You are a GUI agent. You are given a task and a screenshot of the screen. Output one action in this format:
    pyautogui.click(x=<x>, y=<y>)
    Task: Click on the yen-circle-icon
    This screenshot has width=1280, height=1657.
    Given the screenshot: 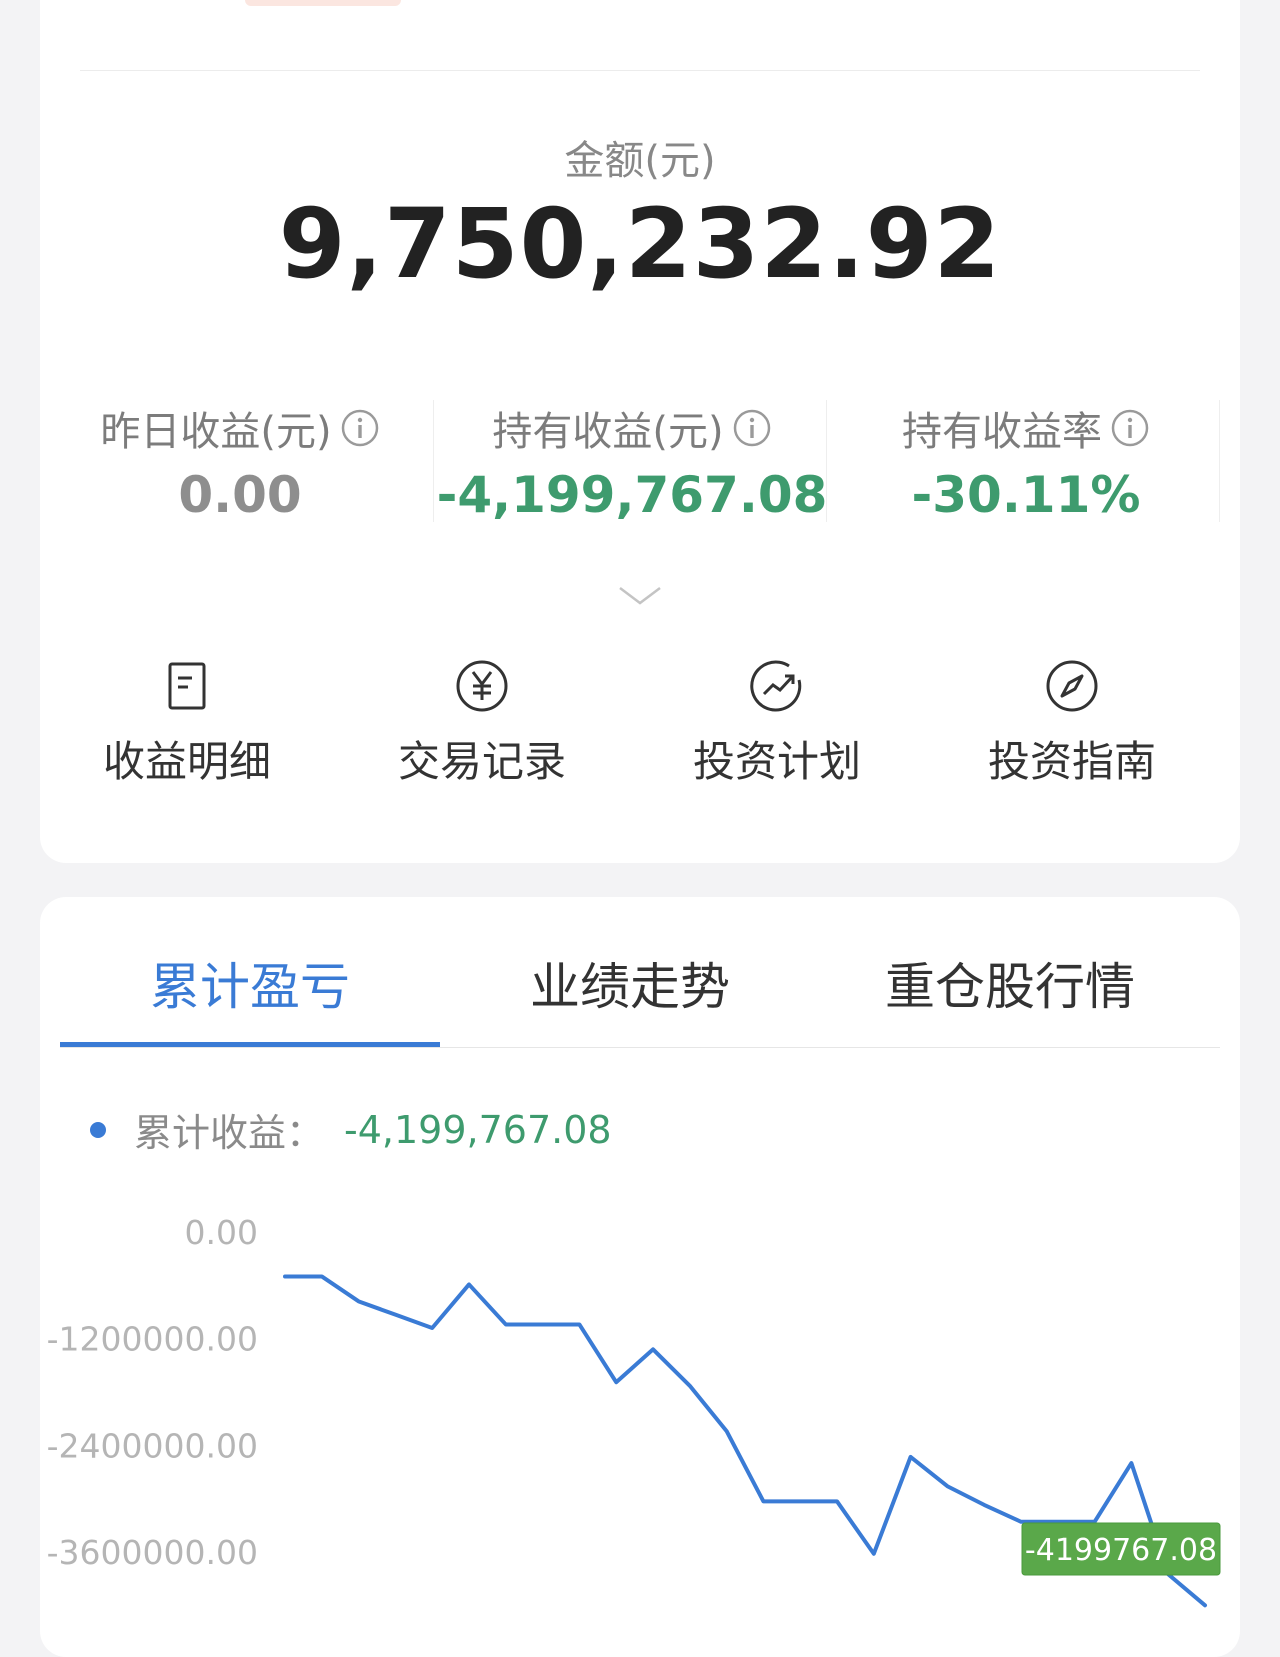 What is the action you would take?
    pyautogui.click(x=482, y=686)
    